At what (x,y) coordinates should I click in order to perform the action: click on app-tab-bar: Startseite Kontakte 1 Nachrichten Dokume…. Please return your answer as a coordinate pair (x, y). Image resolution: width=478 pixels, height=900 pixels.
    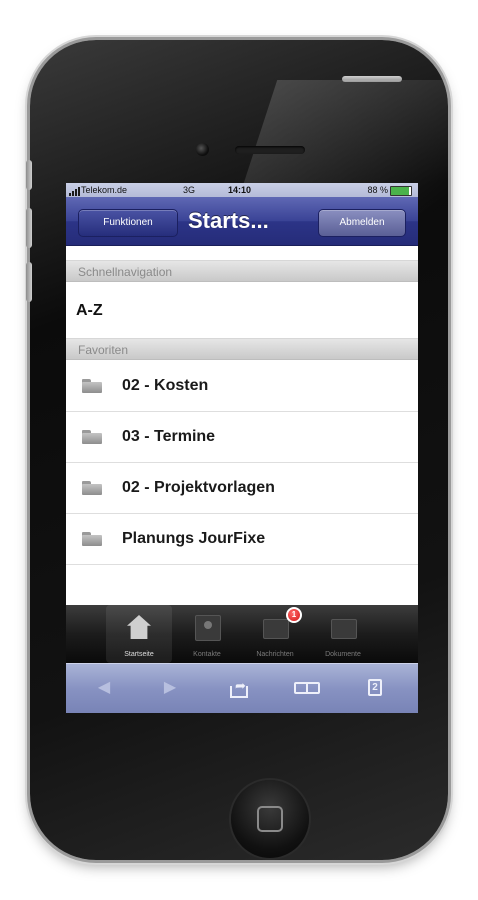
    Looking at the image, I should click on (242, 634).